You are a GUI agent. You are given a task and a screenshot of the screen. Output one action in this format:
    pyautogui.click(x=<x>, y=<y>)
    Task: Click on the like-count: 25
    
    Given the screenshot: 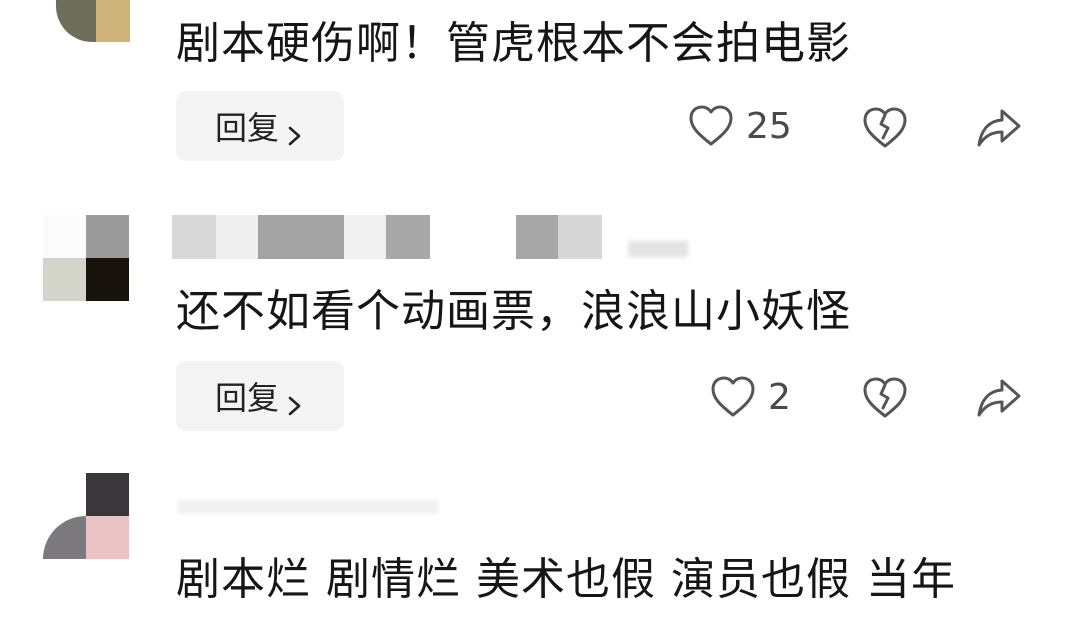 What is the action you would take?
    pyautogui.click(x=769, y=126)
    